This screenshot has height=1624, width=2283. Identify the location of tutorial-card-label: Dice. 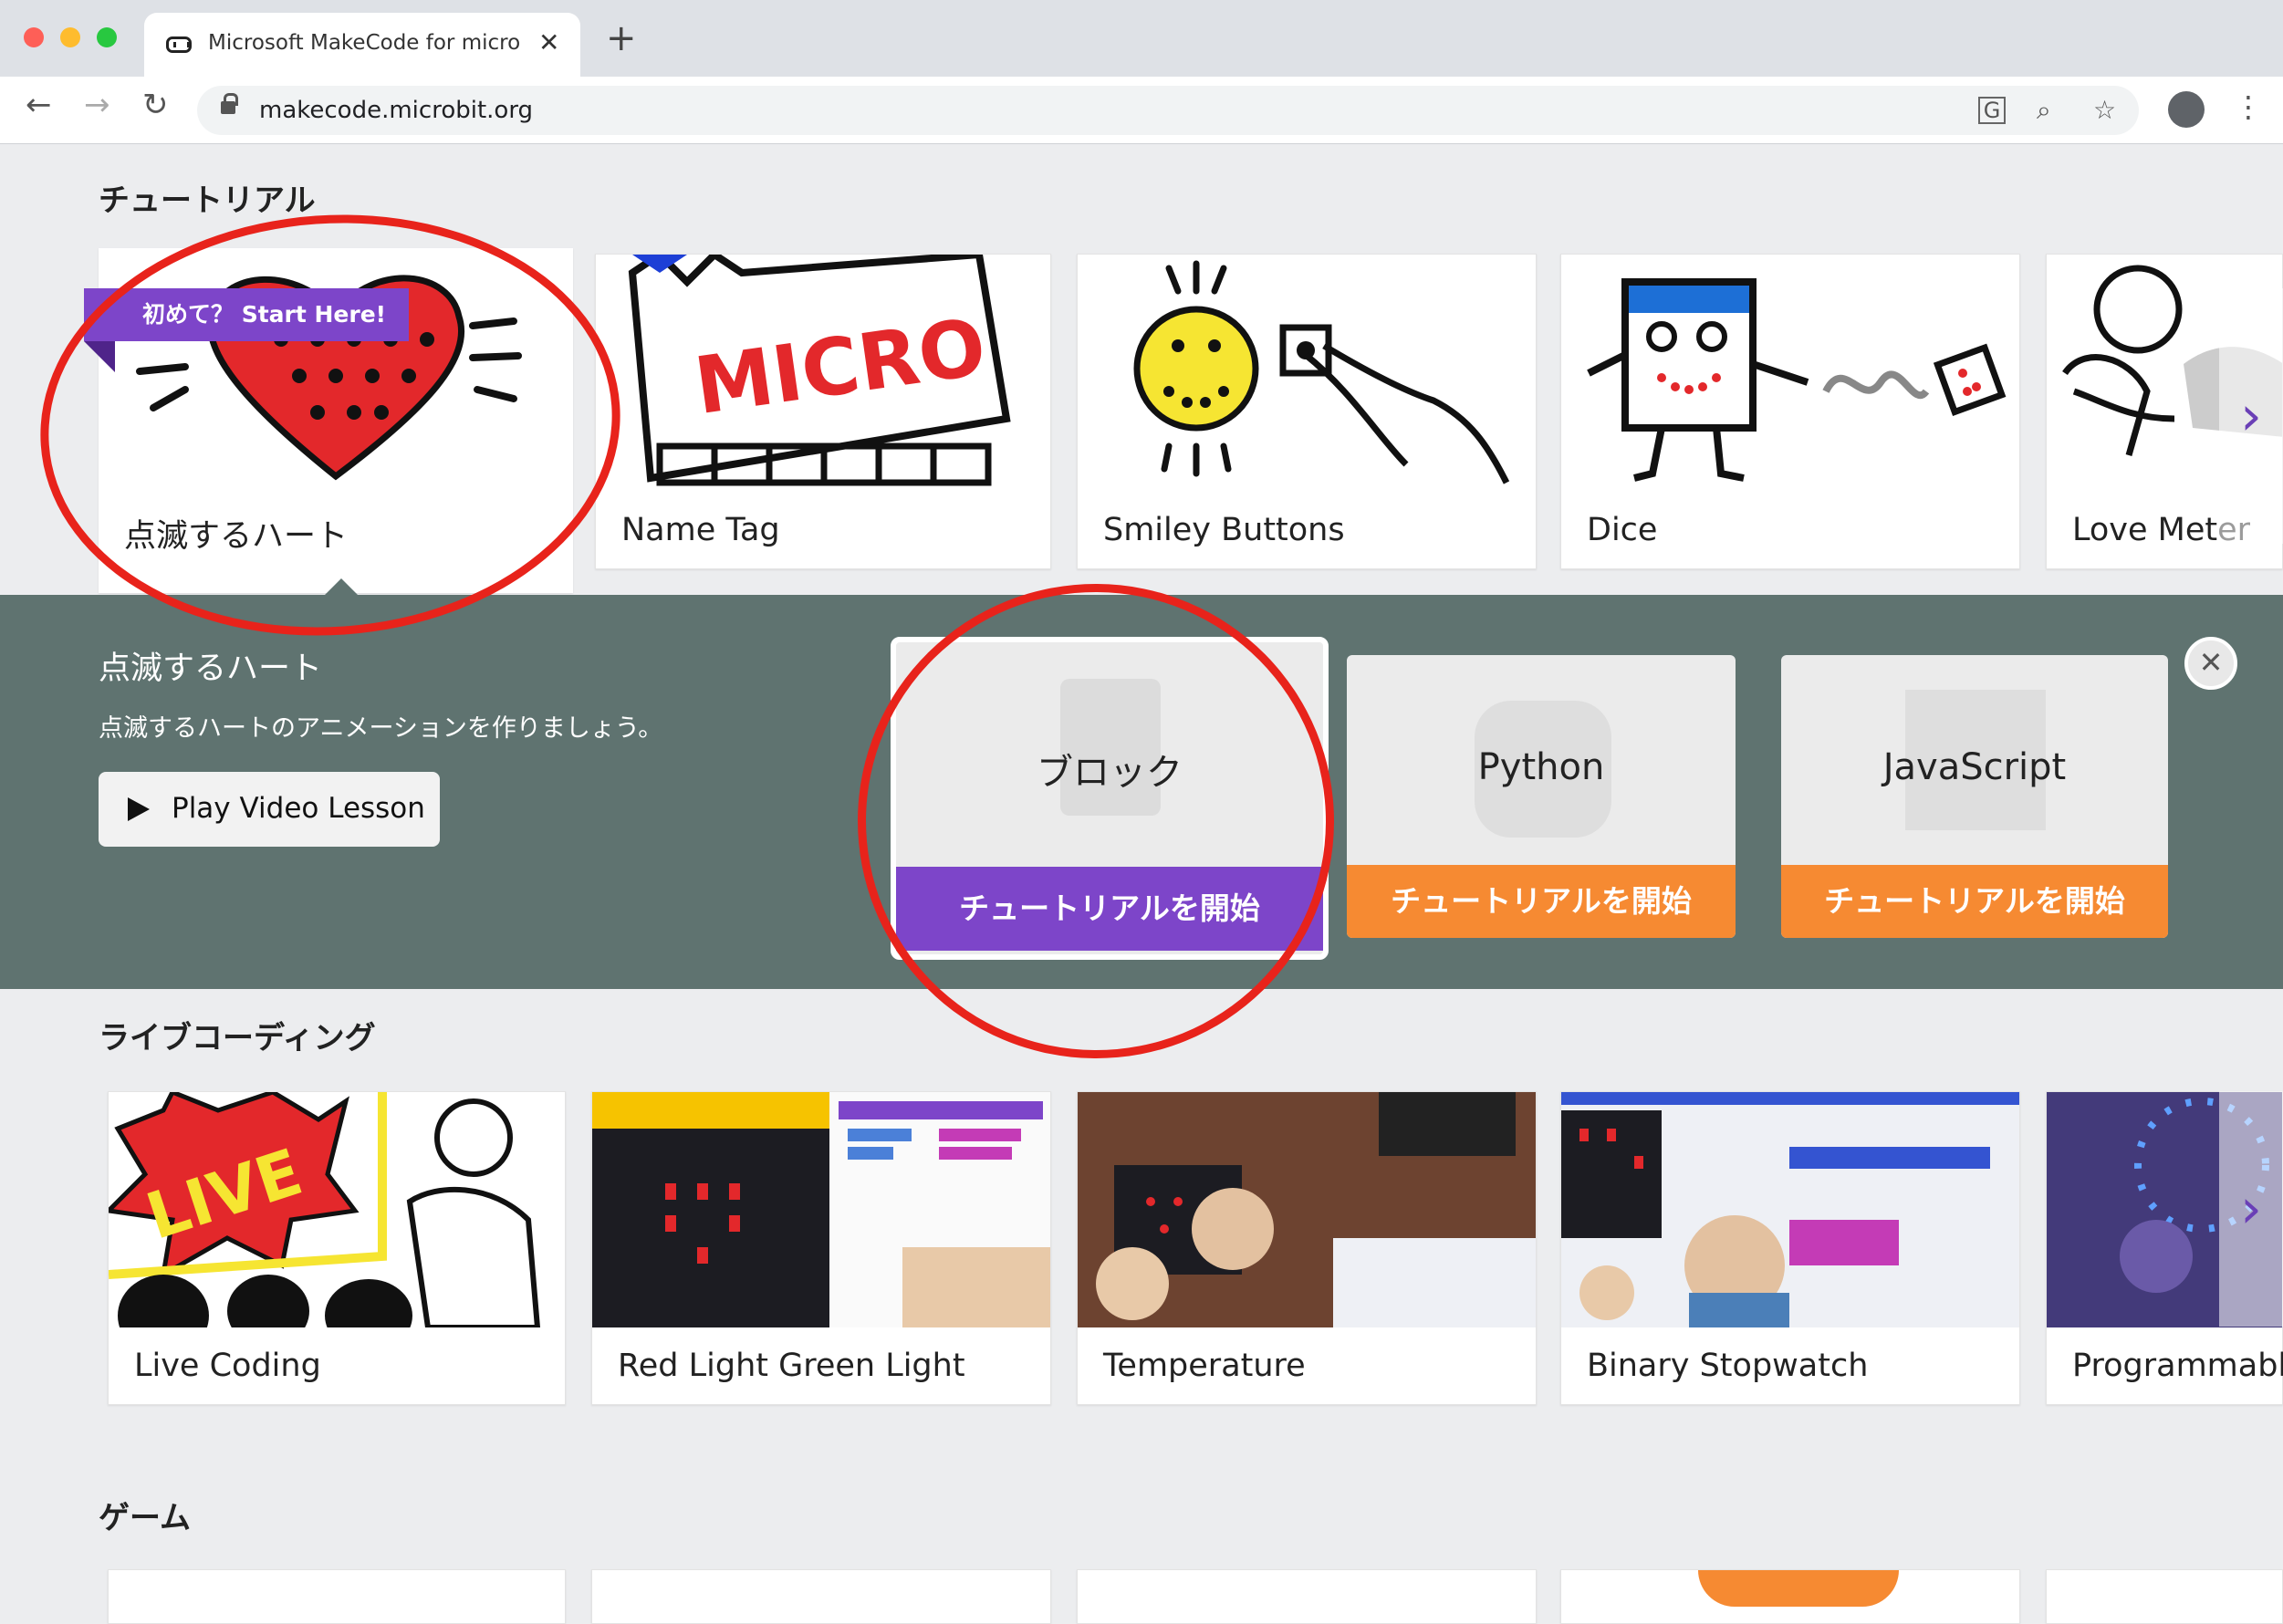
(1622, 530).